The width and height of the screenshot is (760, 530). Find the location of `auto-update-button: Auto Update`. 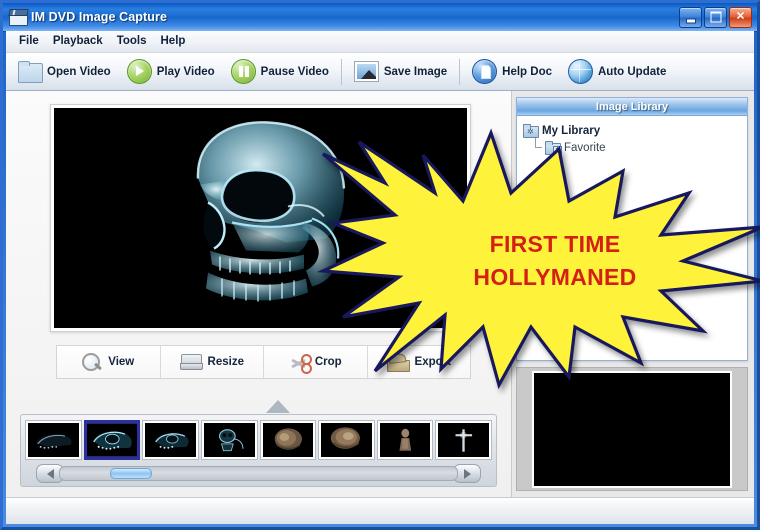

auto-update-button: Auto Update is located at coordinates (617, 71).